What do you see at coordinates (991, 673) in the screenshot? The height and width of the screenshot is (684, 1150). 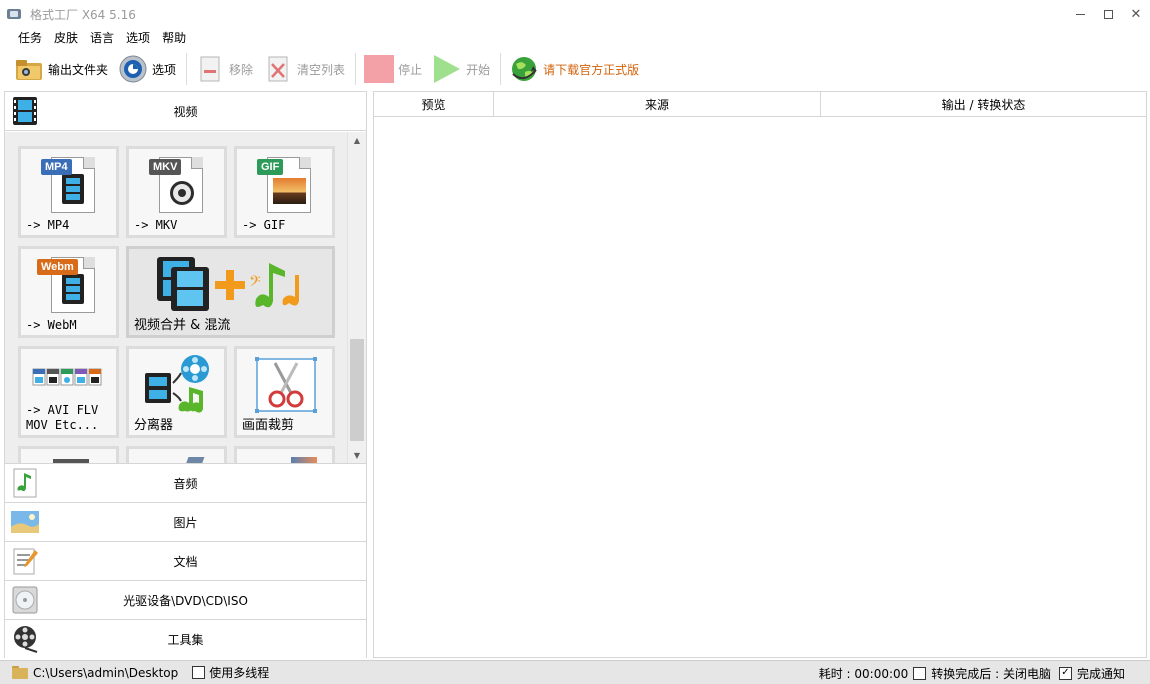 I see `after-convert-label: 转换完成后 : 关闭电脑` at bounding box center [991, 673].